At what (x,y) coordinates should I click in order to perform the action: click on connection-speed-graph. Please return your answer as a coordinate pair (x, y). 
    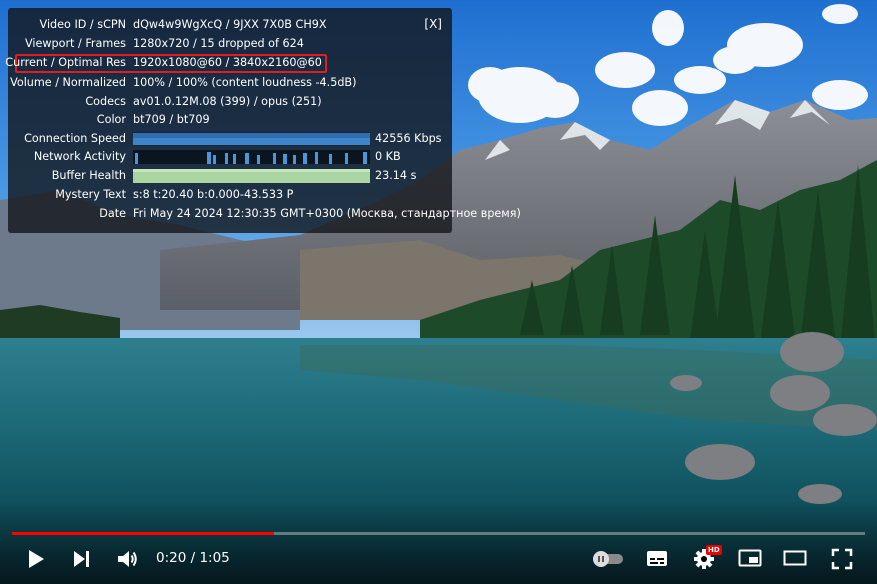
    Looking at the image, I should click on (251, 139).